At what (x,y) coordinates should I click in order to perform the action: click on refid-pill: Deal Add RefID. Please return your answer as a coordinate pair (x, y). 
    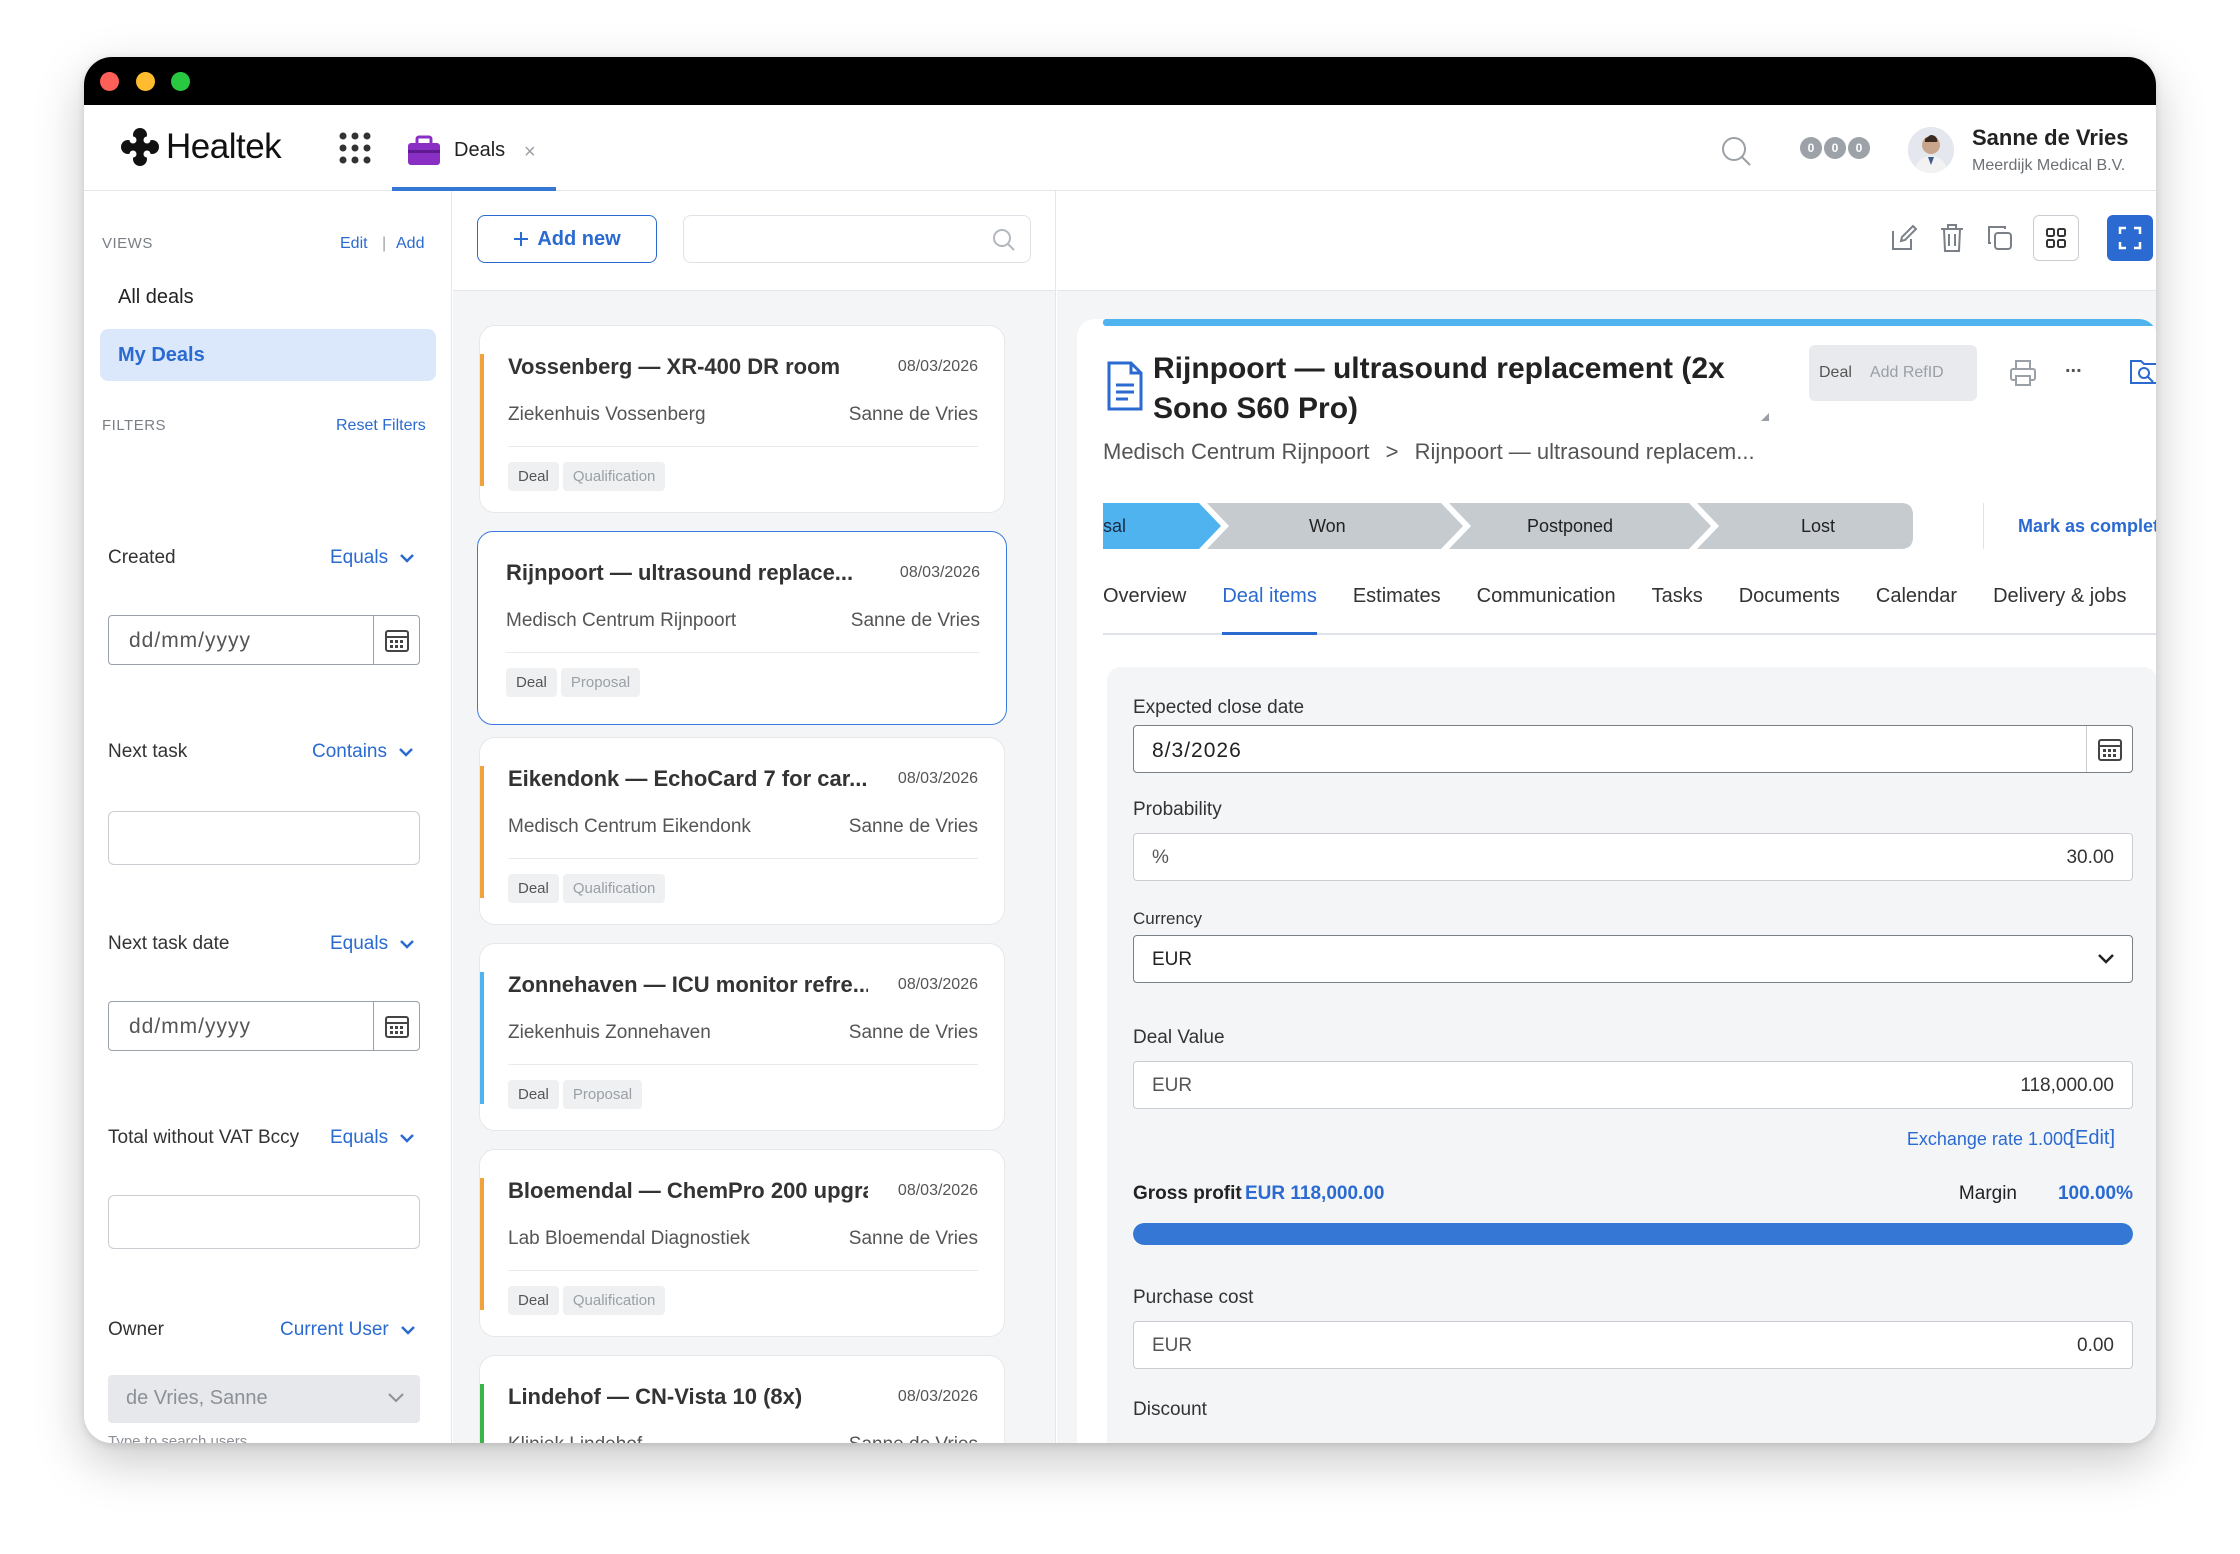
    Looking at the image, I should click on (1893, 373).